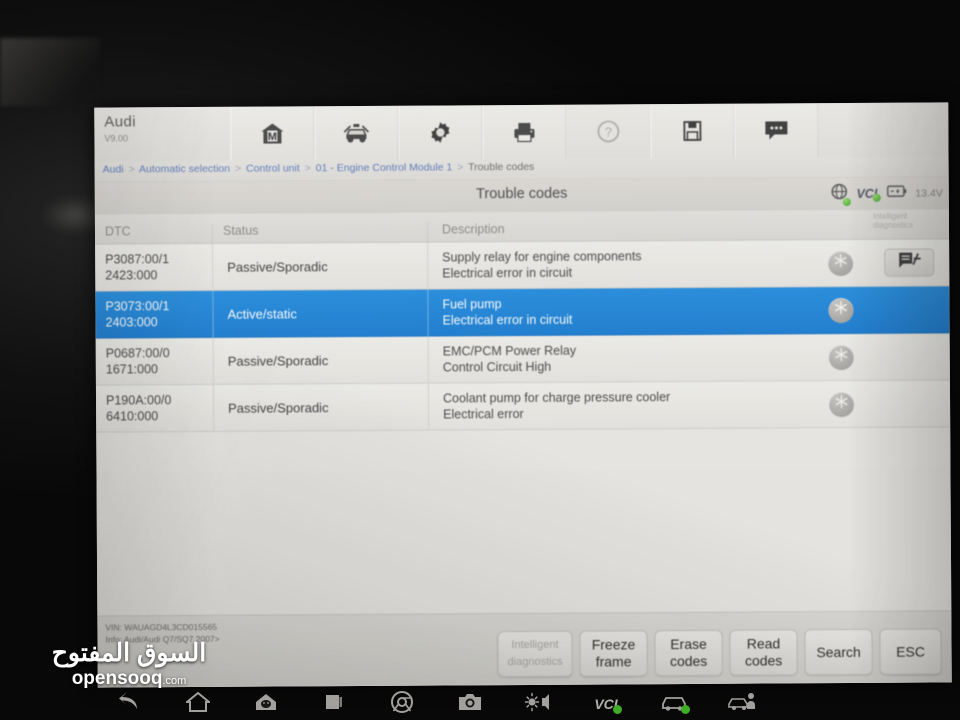 The height and width of the screenshot is (720, 960). Describe the element at coordinates (674, 704) in the screenshot. I see `nav-vehicle-button` at that location.